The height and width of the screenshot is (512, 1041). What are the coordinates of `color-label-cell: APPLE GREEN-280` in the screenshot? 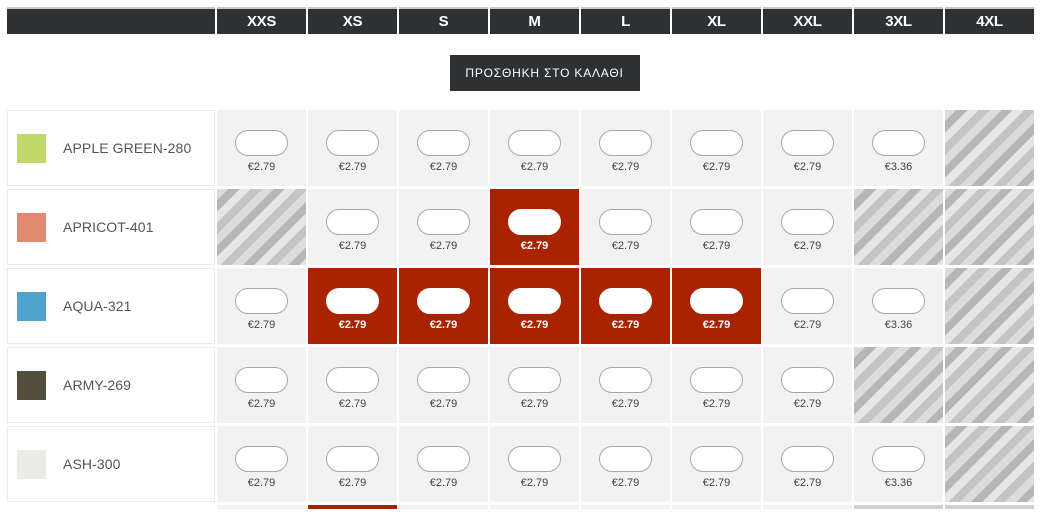 It's located at (111, 148).